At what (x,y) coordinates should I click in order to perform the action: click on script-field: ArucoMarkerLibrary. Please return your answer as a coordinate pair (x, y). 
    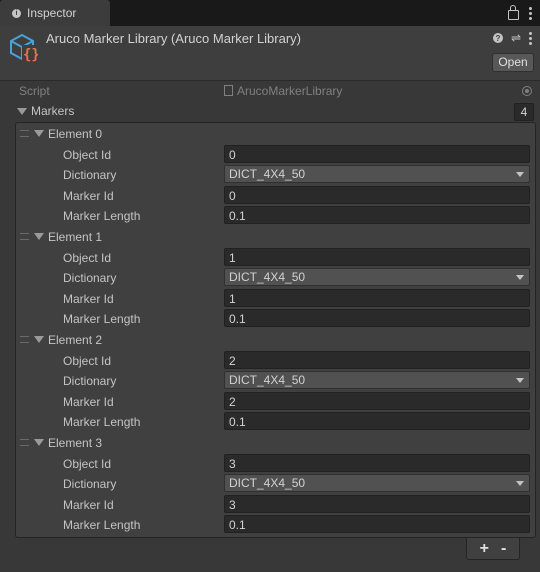
    Looking at the image, I should click on (379, 91).